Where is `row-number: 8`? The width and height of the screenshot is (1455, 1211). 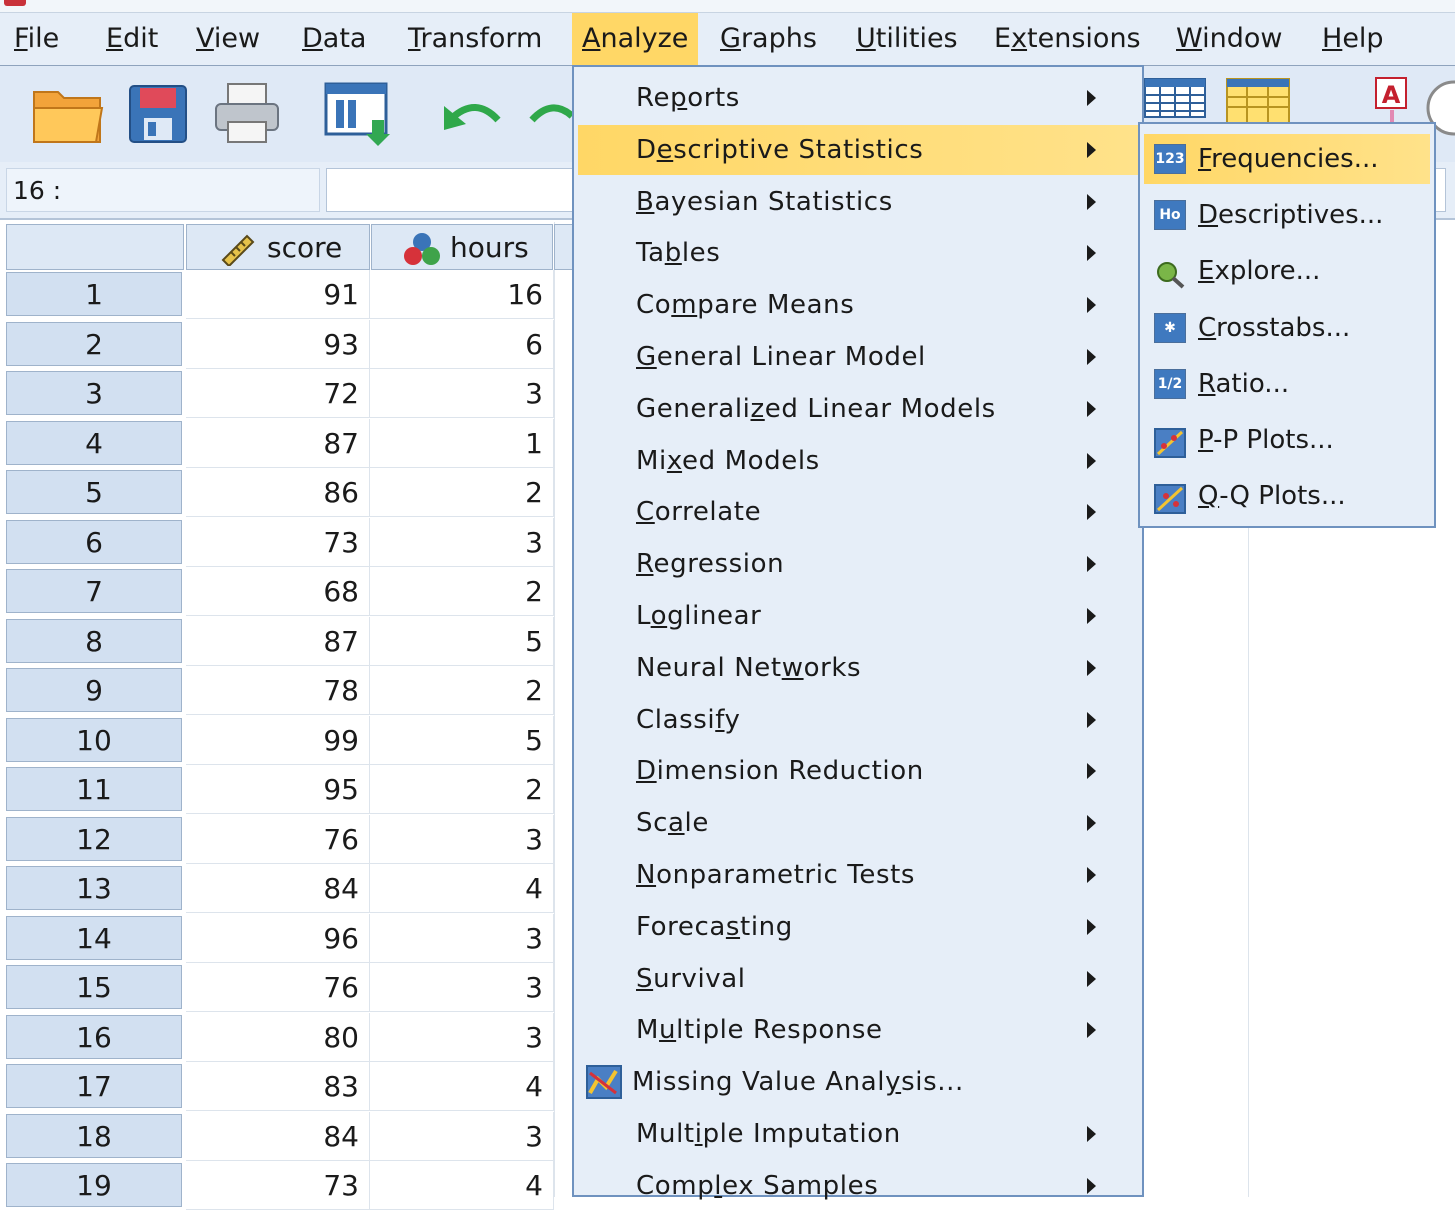
row-number: 8 is located at coordinates (94, 640).